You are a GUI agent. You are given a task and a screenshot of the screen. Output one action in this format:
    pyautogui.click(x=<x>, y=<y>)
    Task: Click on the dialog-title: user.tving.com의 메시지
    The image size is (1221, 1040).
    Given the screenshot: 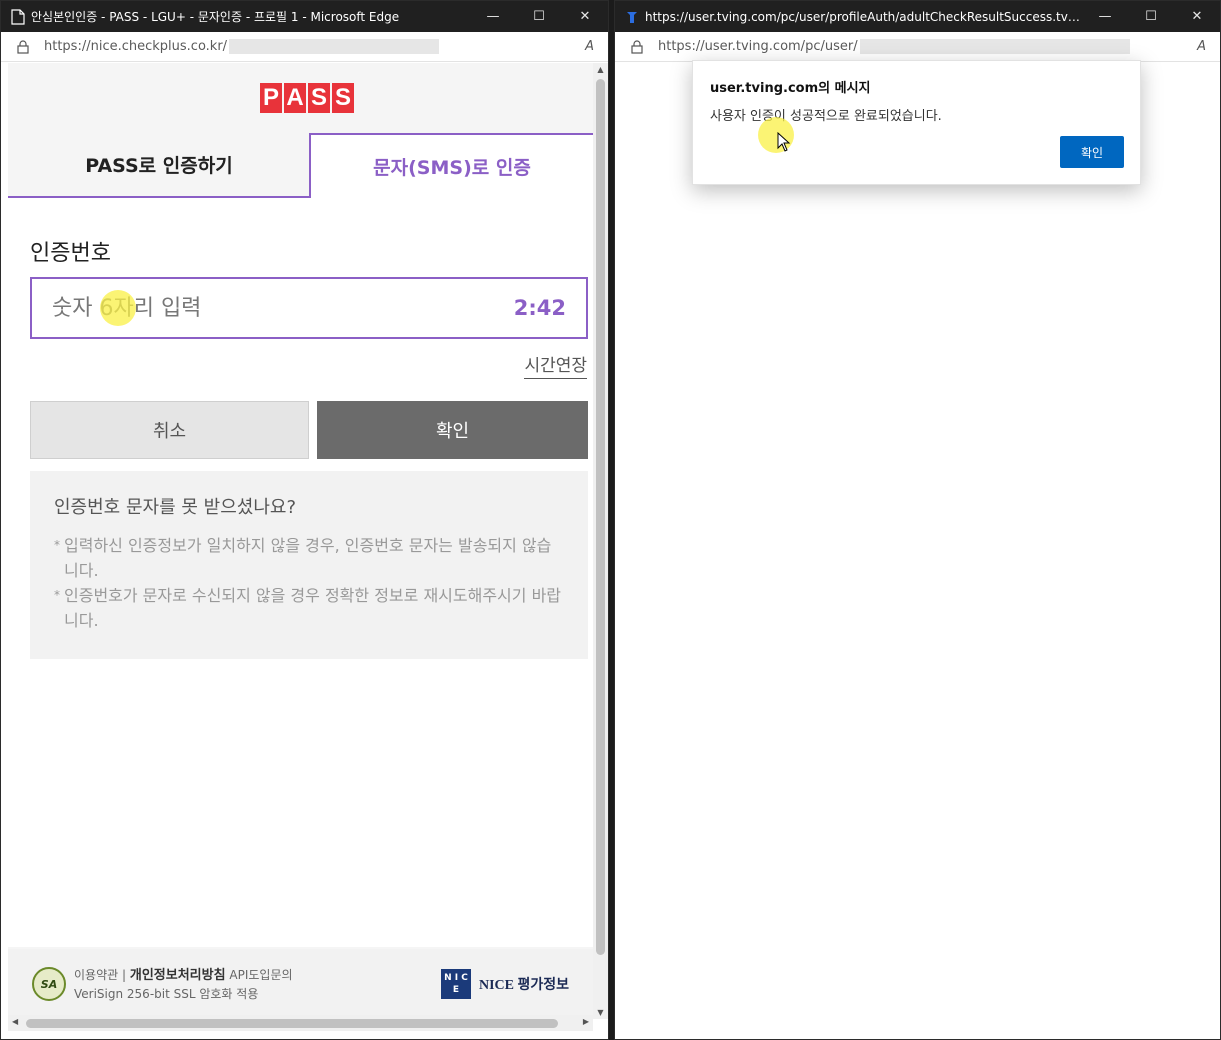 What is the action you would take?
    pyautogui.click(x=790, y=88)
    